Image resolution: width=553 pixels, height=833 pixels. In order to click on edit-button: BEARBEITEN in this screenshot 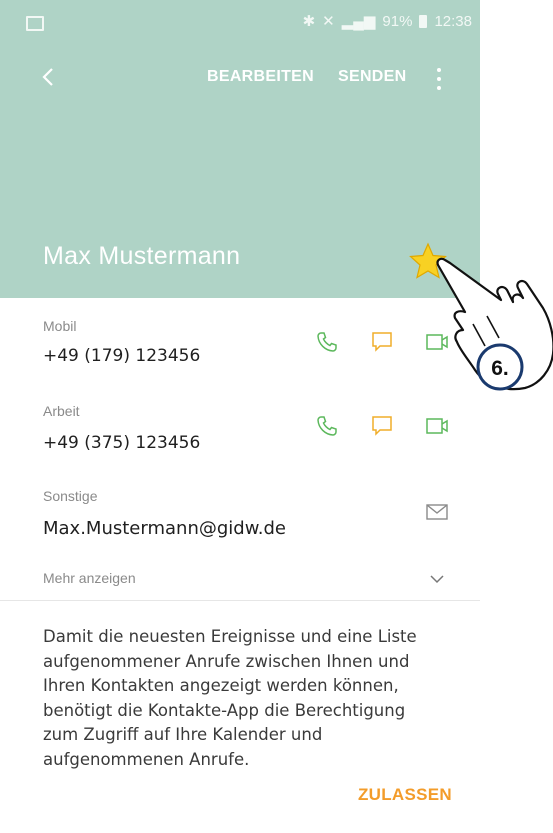, I will do `click(260, 77)`.